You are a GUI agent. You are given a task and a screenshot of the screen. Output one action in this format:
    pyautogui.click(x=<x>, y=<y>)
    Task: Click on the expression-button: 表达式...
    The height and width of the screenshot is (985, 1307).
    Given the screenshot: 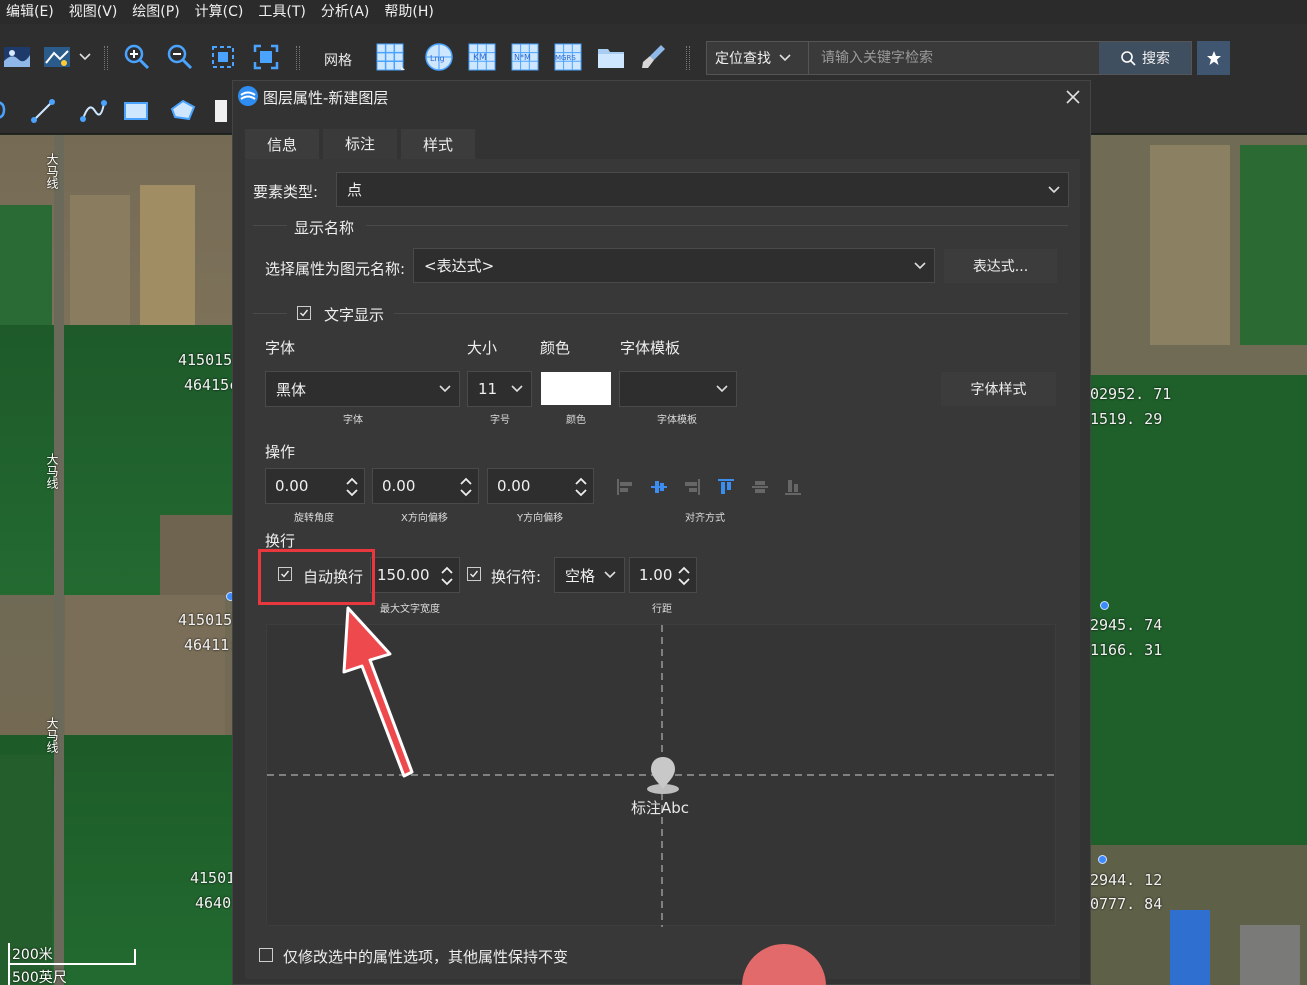 What is the action you would take?
    pyautogui.click(x=1000, y=266)
    